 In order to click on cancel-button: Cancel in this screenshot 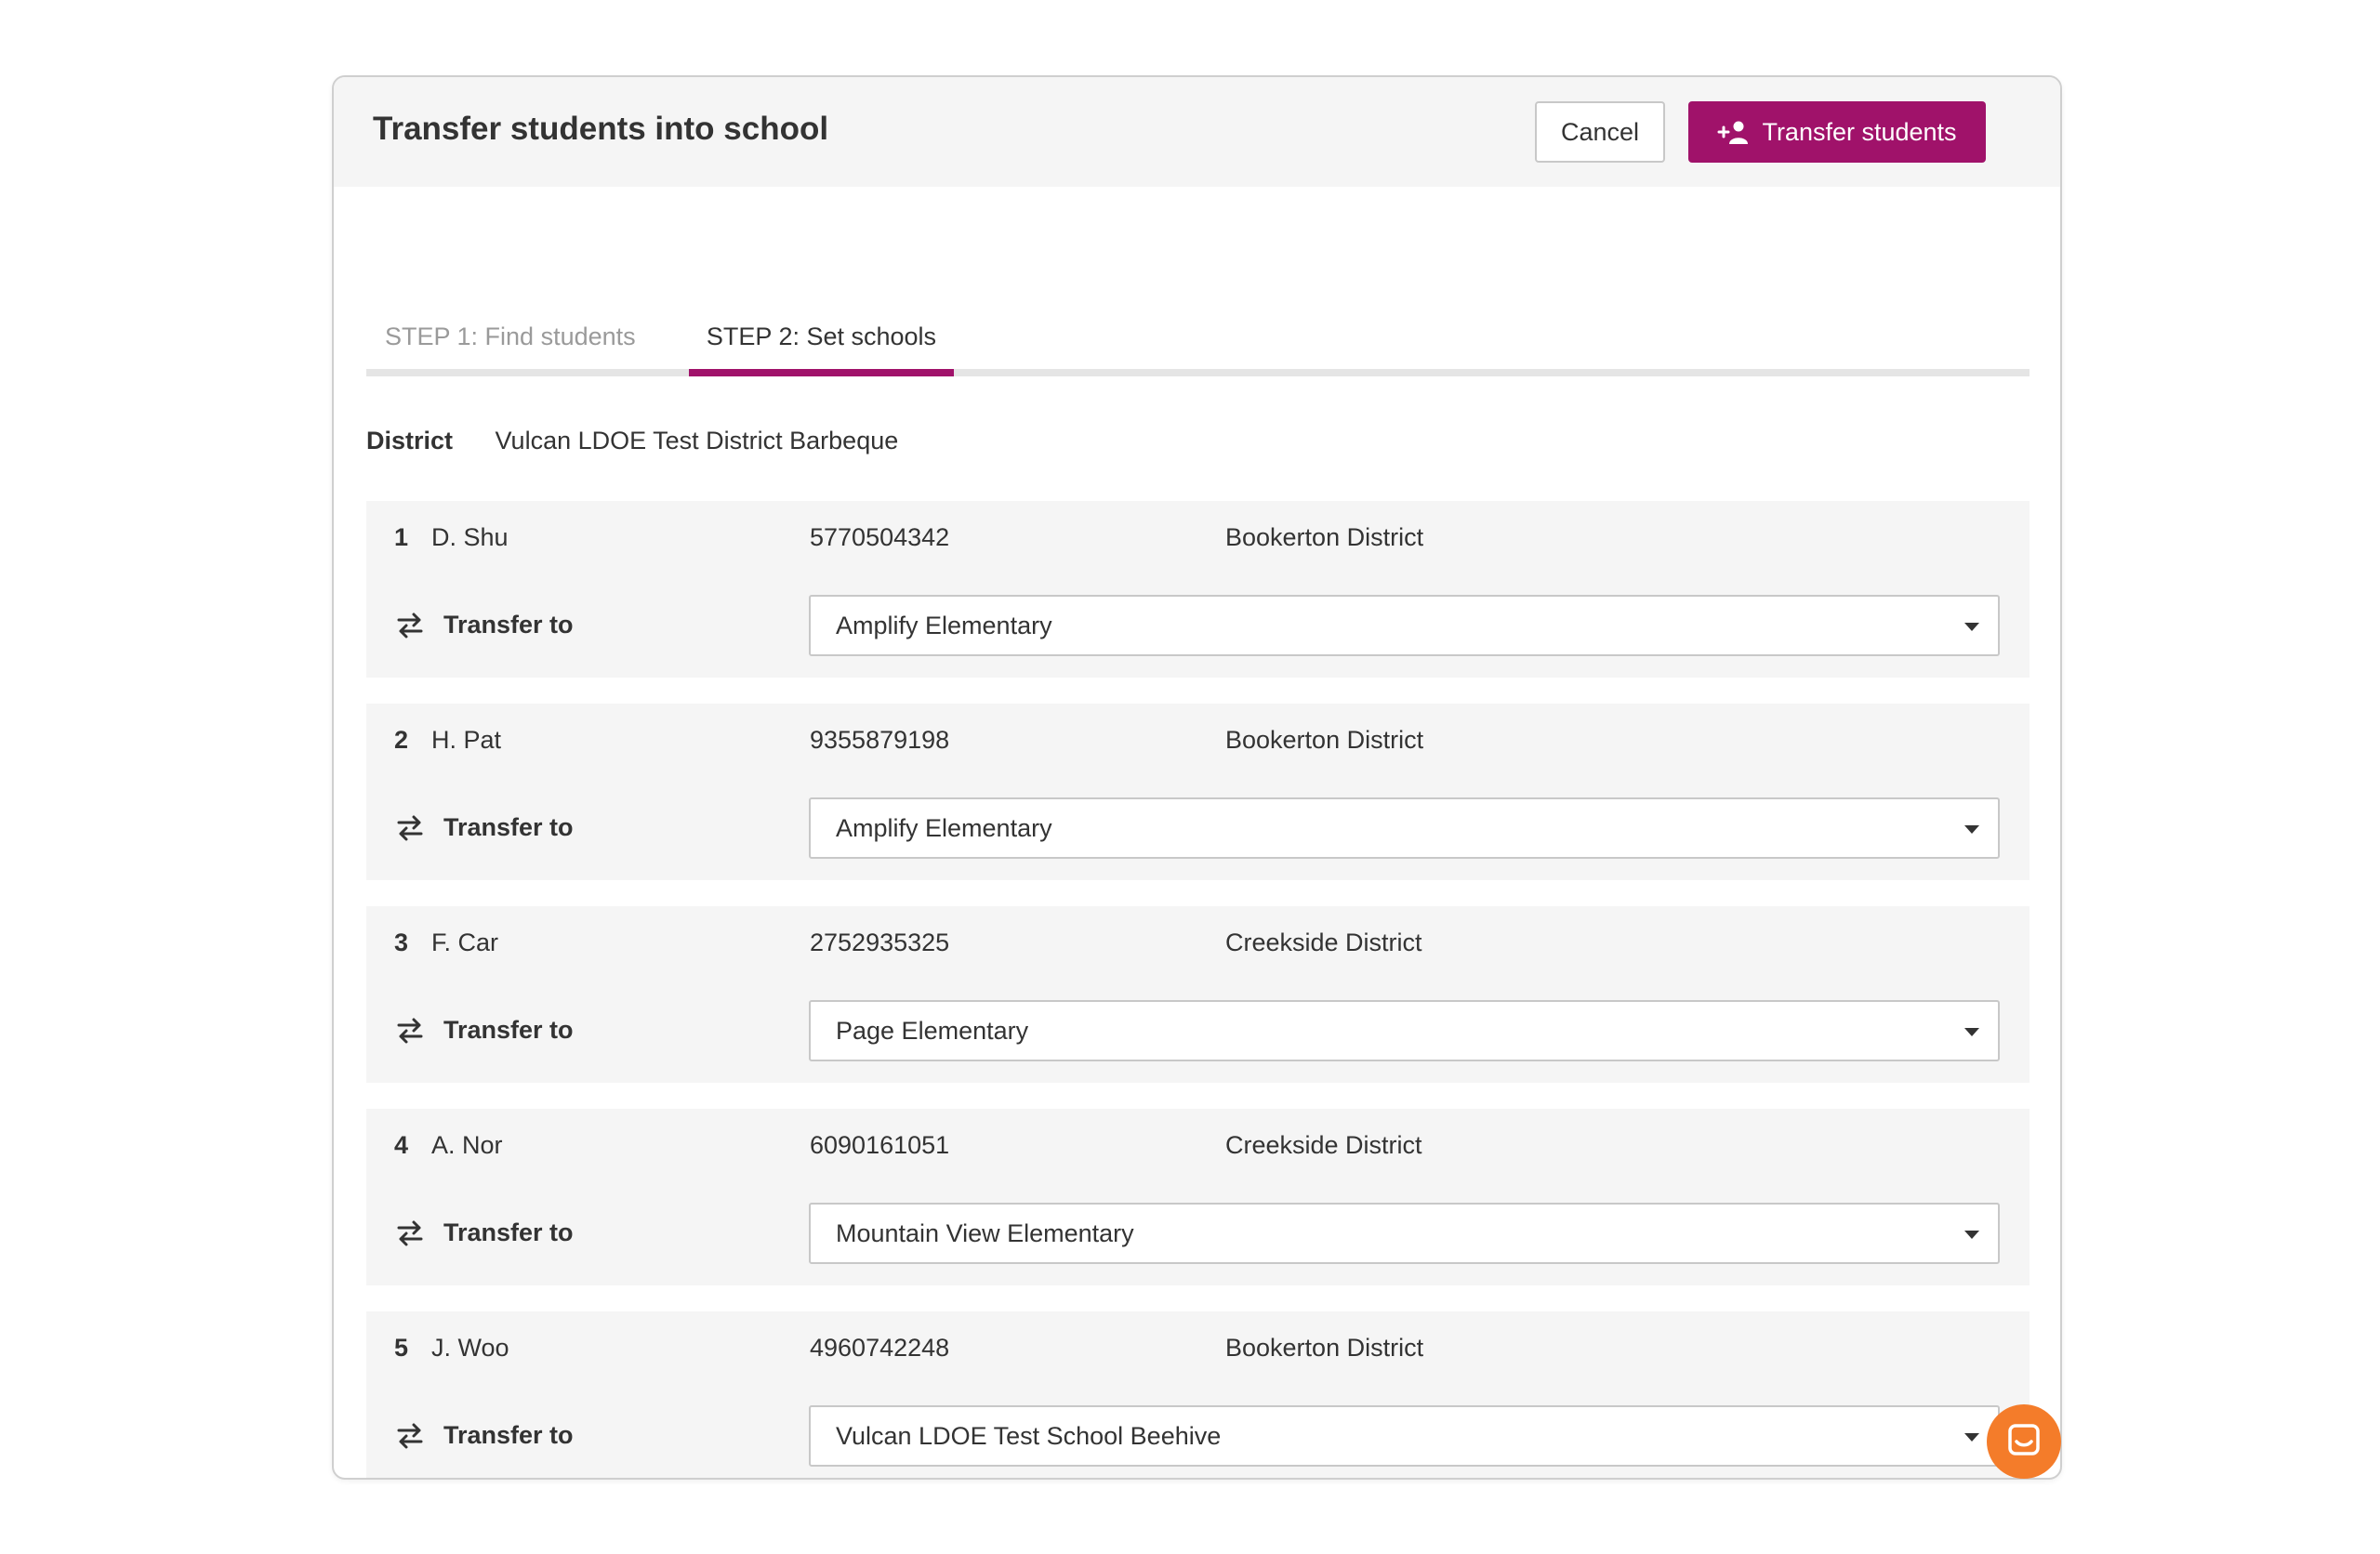, I will do `click(1600, 132)`.